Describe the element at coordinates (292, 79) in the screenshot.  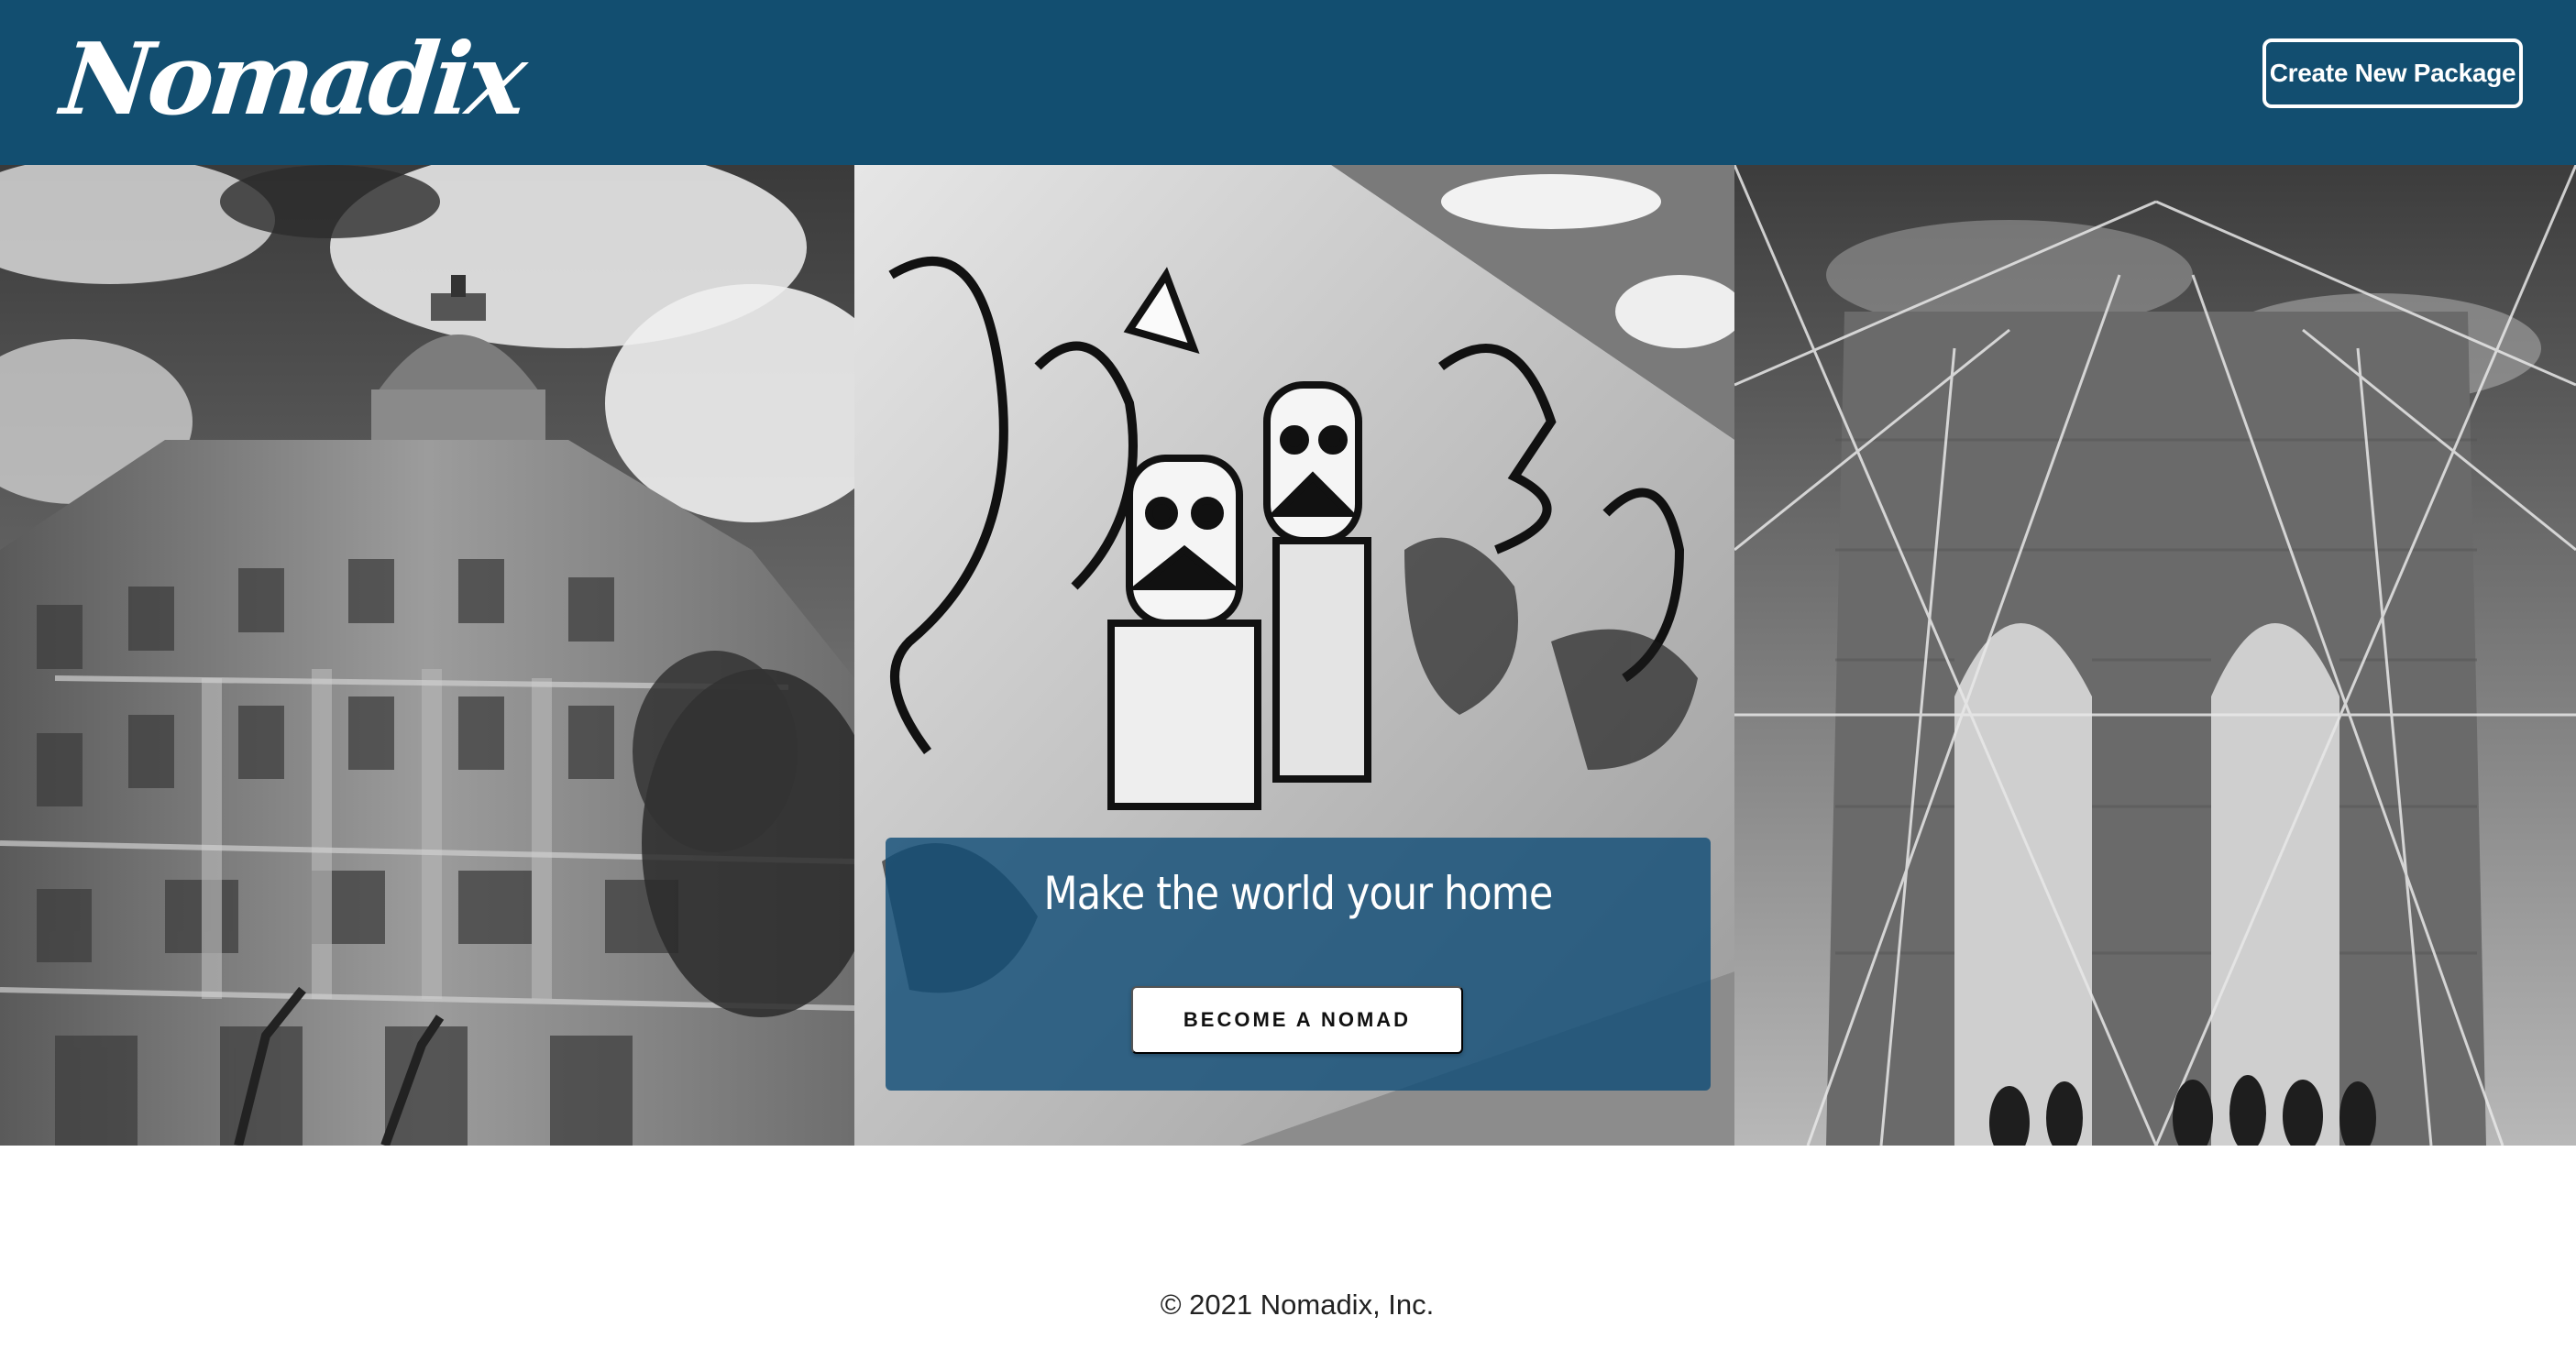
I see `brand-logo: Nomadix` at that location.